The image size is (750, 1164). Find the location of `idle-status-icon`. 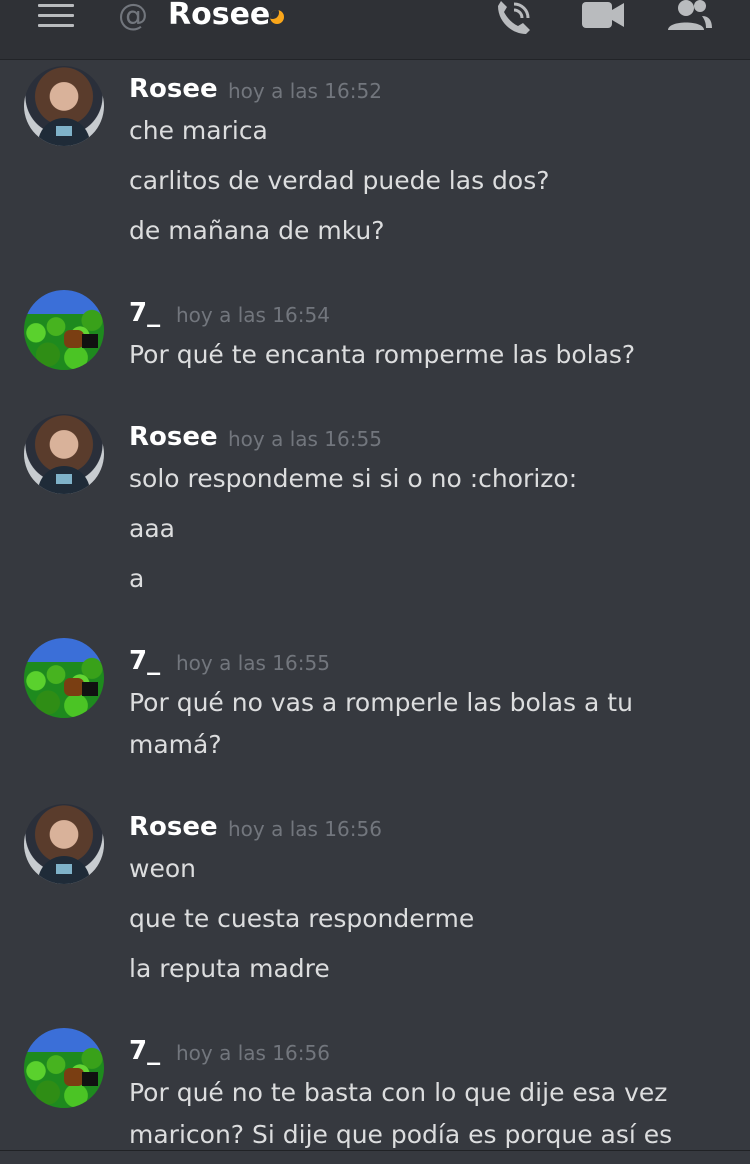

idle-status-icon is located at coordinates (277, 17).